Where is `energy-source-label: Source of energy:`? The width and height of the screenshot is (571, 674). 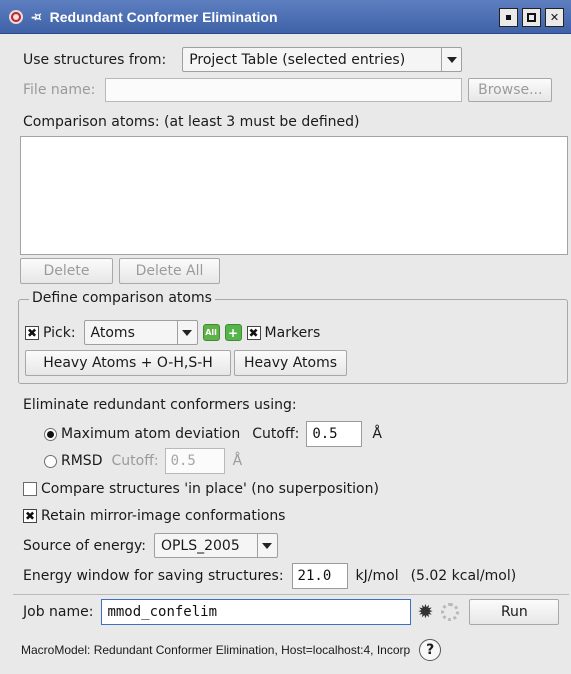 energy-source-label: Source of energy: is located at coordinates (84, 545).